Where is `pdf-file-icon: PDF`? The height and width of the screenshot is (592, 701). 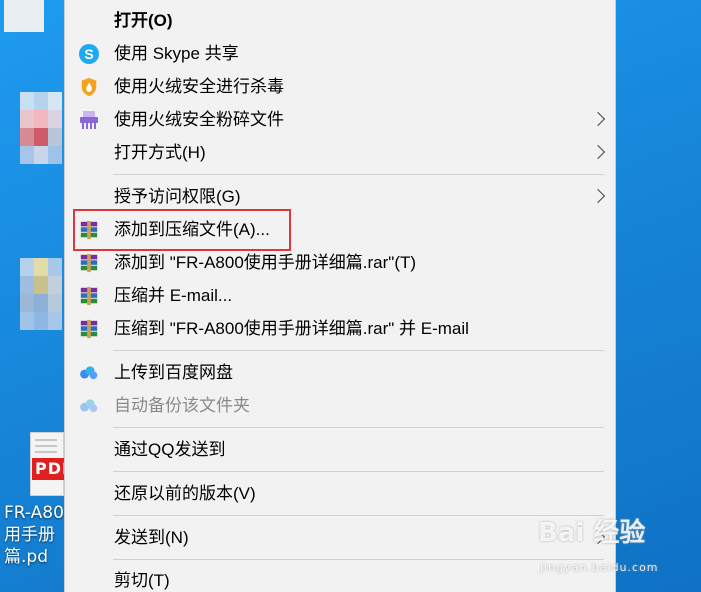 pdf-file-icon: PDF is located at coordinates (46, 465).